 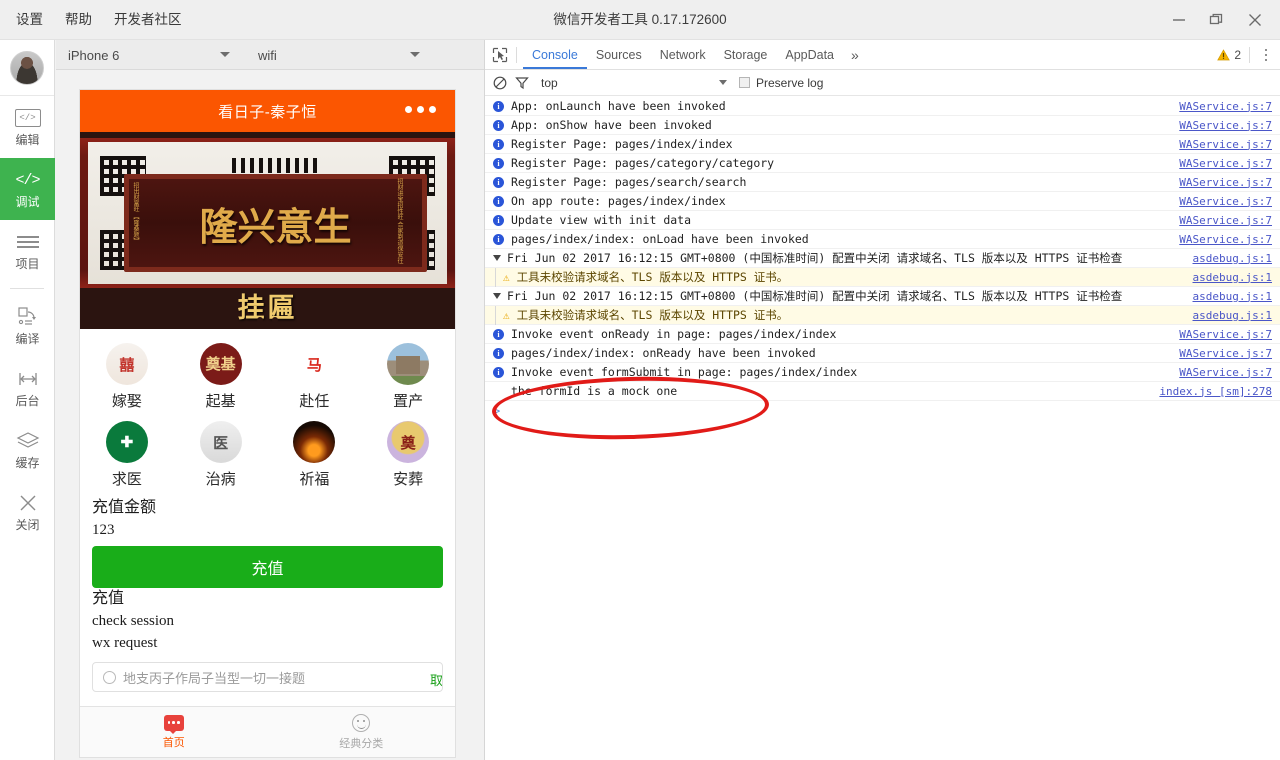 I want to click on avatar, so click(x=27, y=67).